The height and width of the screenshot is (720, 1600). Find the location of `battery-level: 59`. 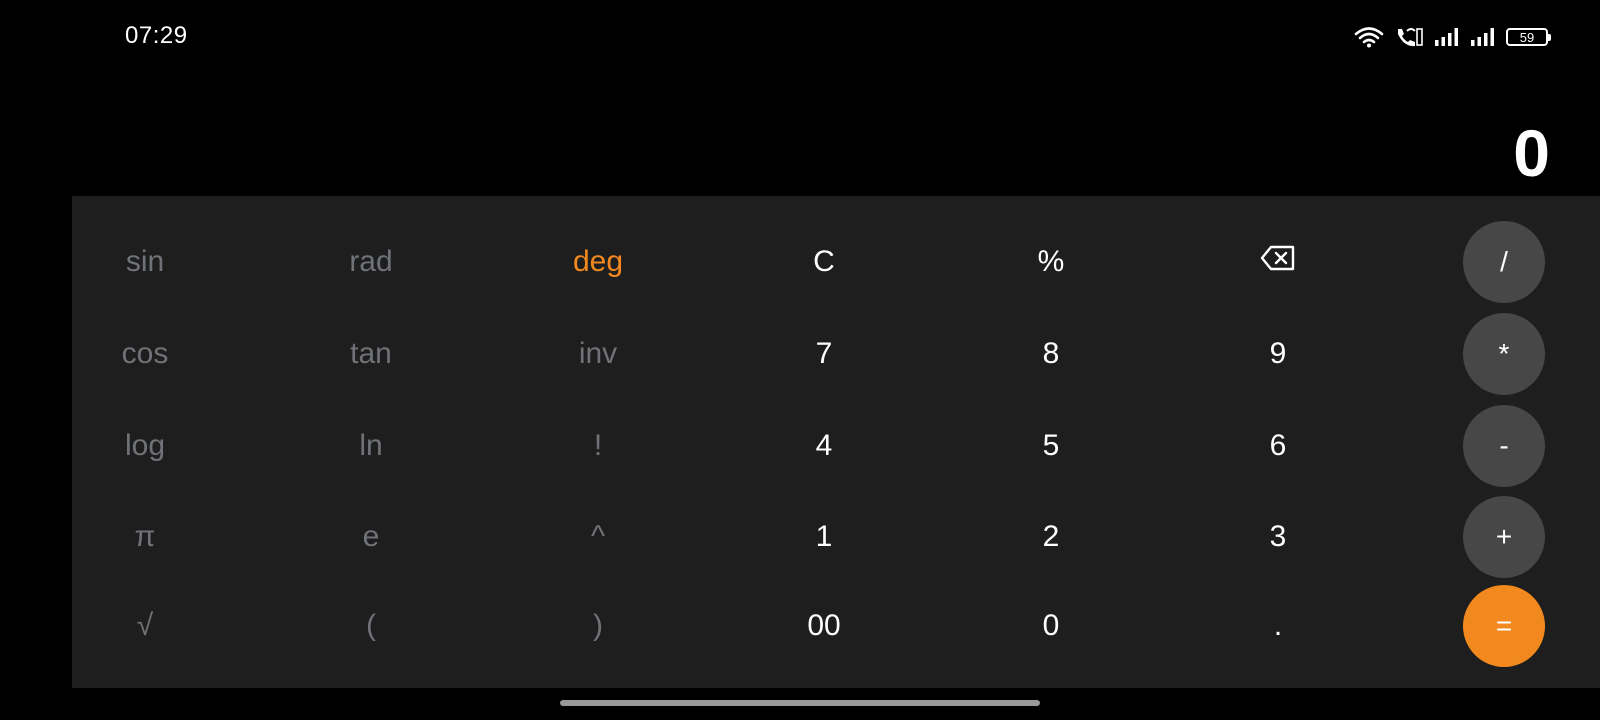

battery-level: 59 is located at coordinates (1527, 37).